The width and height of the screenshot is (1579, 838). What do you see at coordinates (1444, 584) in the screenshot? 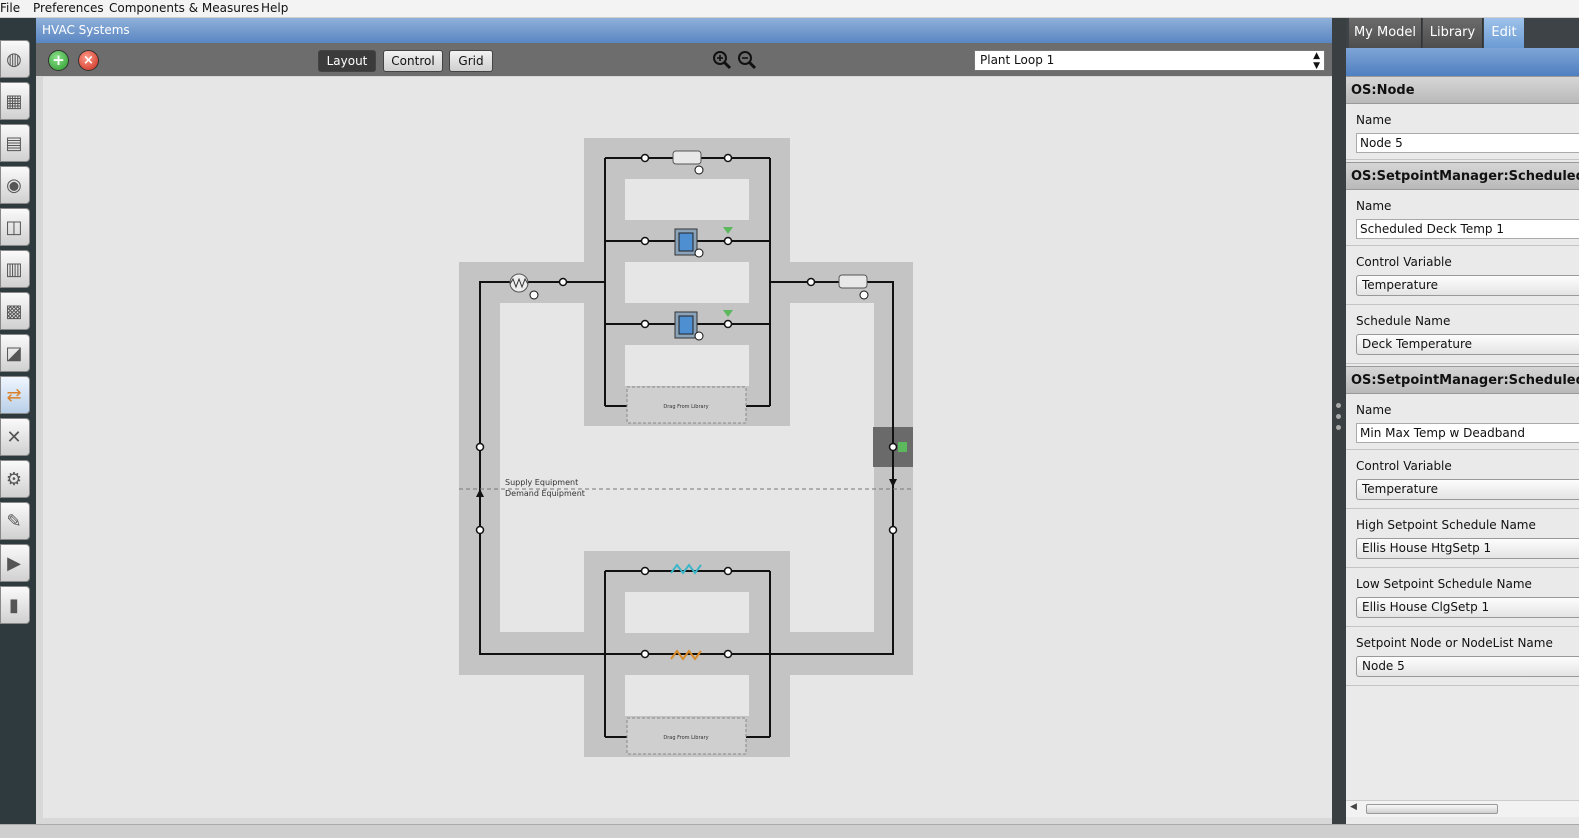
I see `field-label: Low Setpoint Schedule Name` at bounding box center [1444, 584].